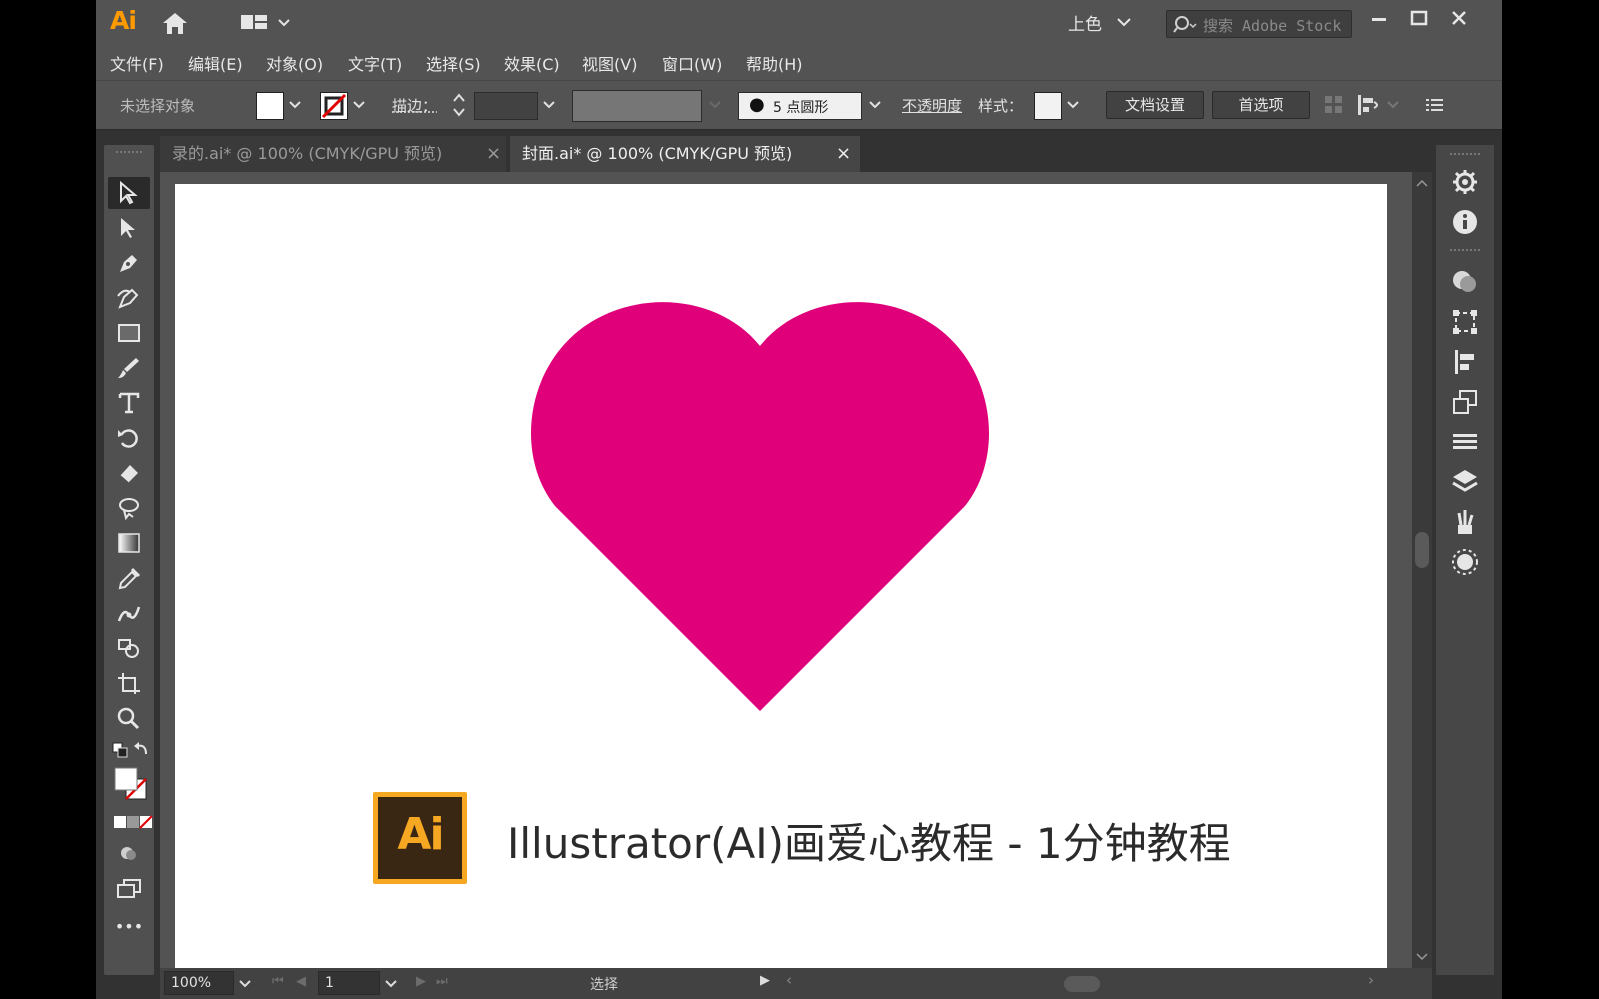 Image resolution: width=1599 pixels, height=999 pixels. I want to click on next-artboard-icon: ▶, so click(421, 981).